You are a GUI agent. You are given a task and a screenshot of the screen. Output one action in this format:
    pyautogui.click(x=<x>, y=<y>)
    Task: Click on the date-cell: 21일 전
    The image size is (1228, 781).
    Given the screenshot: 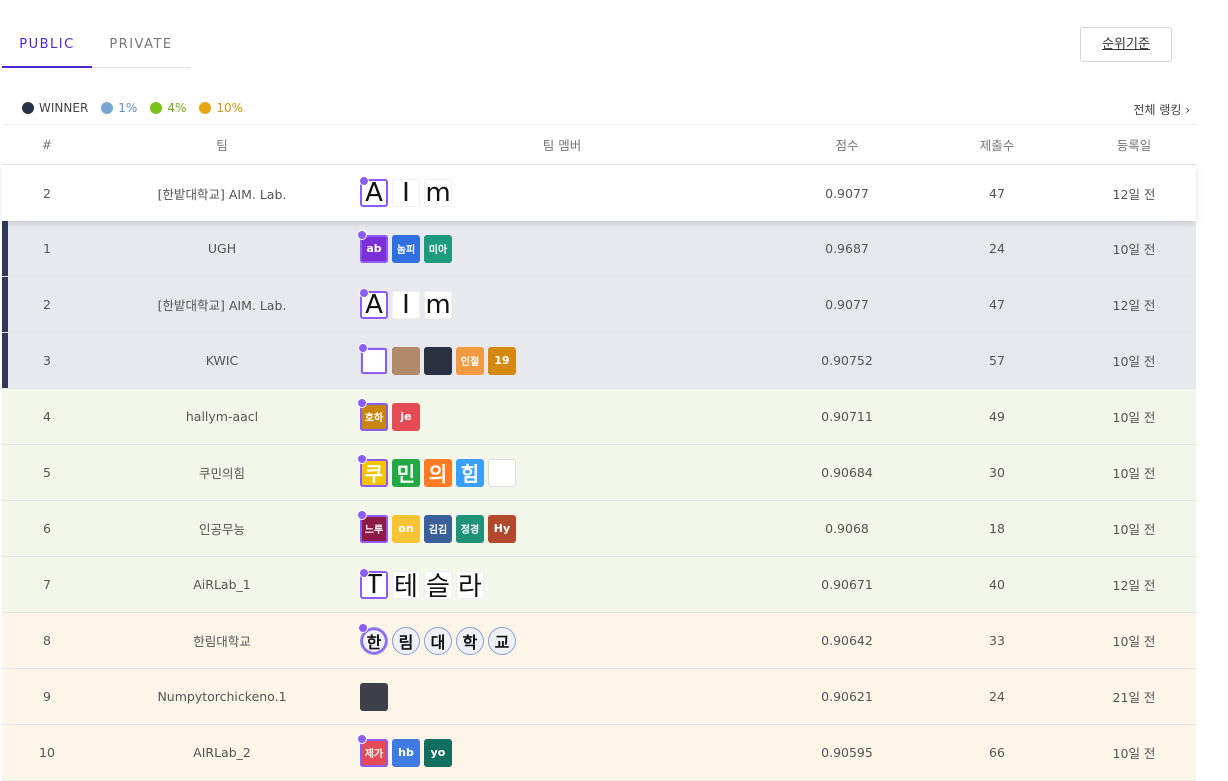 What is the action you would take?
    pyautogui.click(x=1134, y=697)
    